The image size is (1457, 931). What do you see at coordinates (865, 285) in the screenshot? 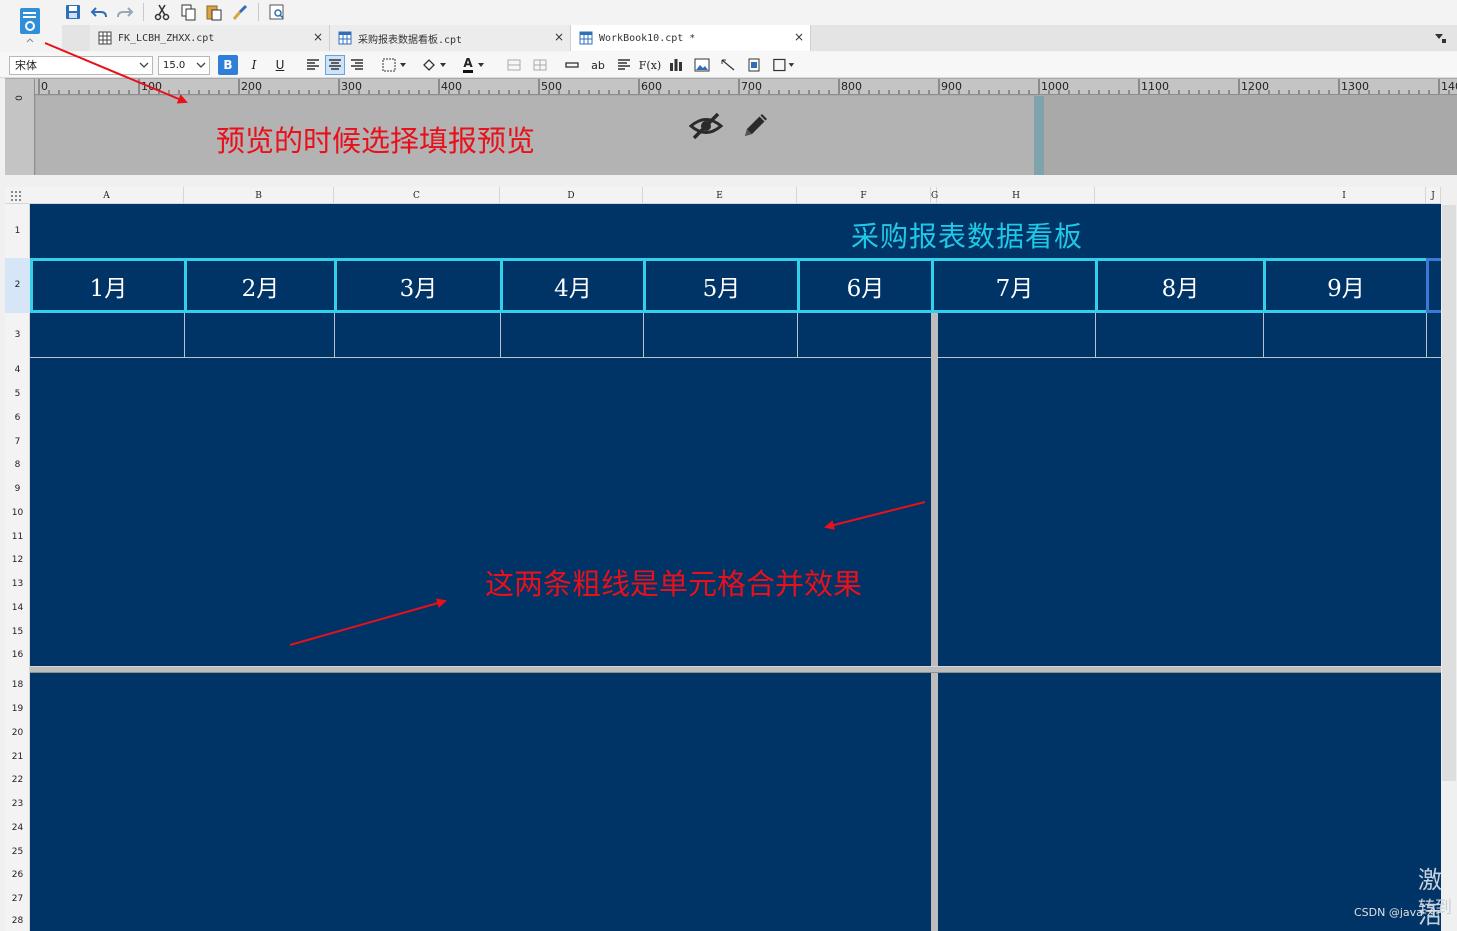
I see `month-cell: 6月` at bounding box center [865, 285].